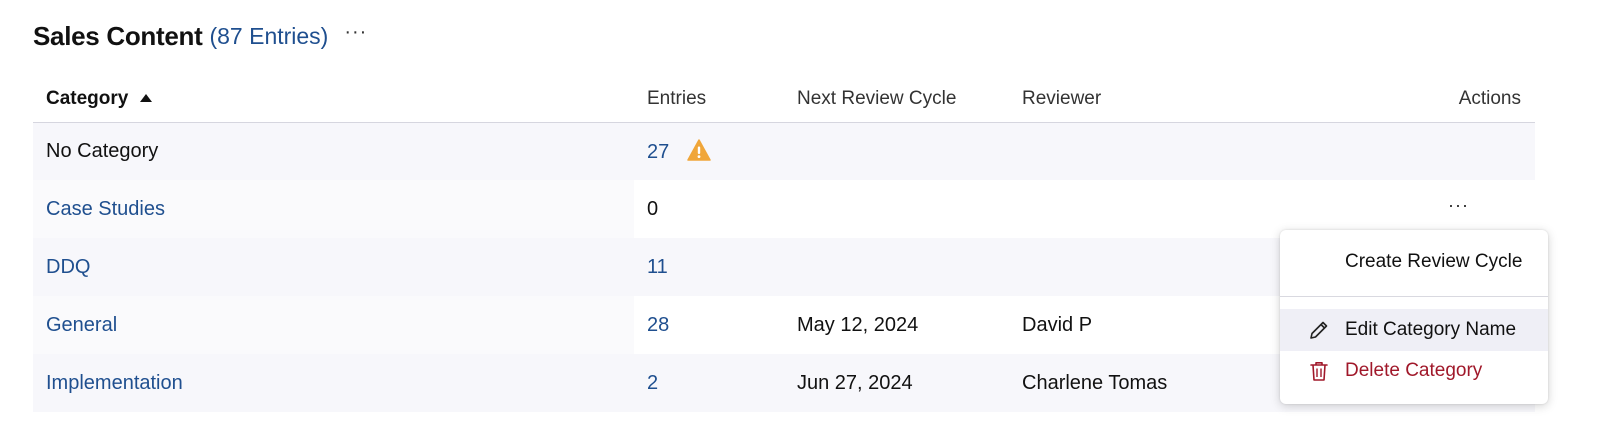 The height and width of the screenshot is (427, 1600). I want to click on entries-cell: 27, so click(709, 151).